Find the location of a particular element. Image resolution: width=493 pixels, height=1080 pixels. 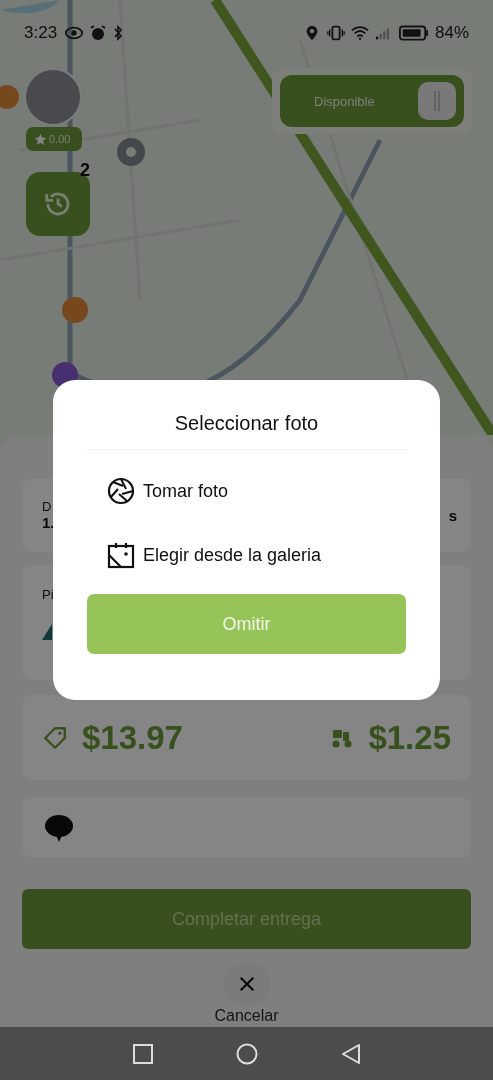

skip-button: Omitir is located at coordinates (246, 624).